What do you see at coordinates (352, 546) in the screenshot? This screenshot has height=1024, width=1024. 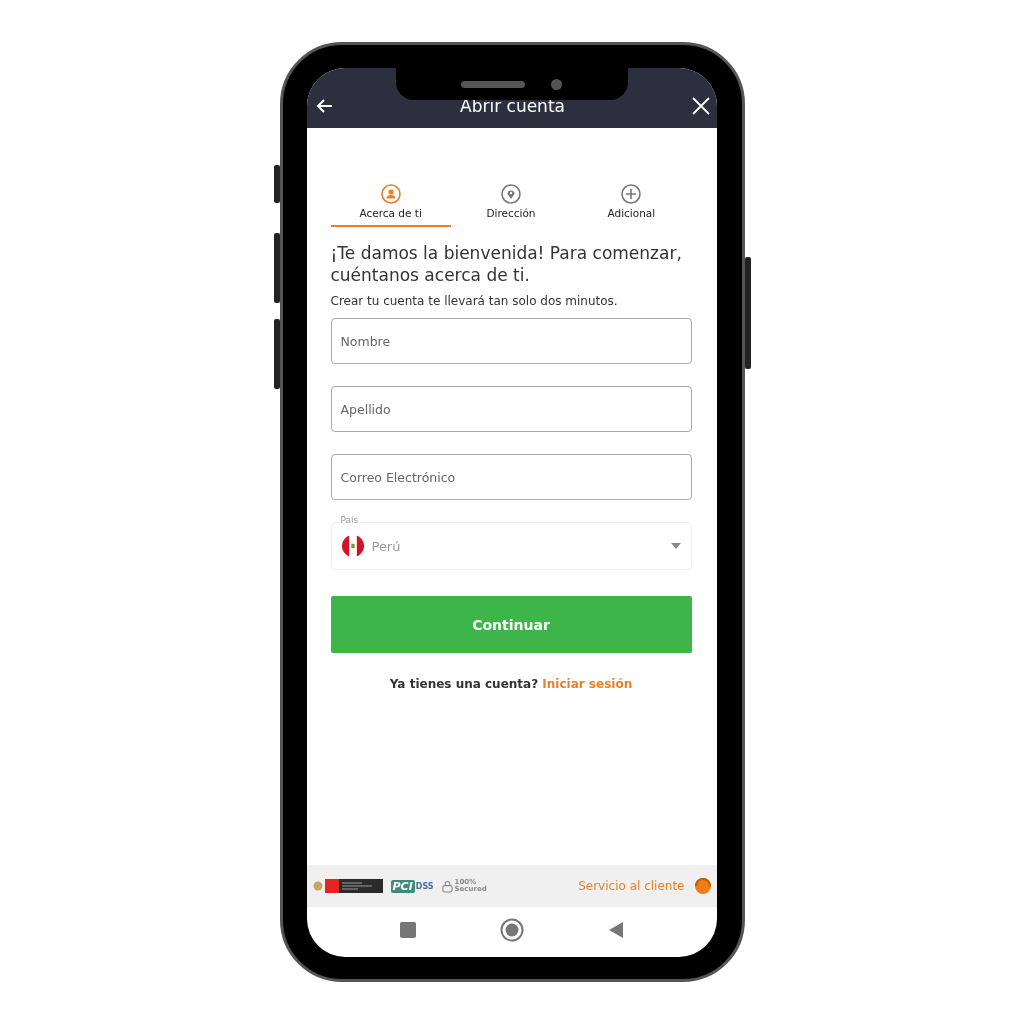 I see `flag-icon` at bounding box center [352, 546].